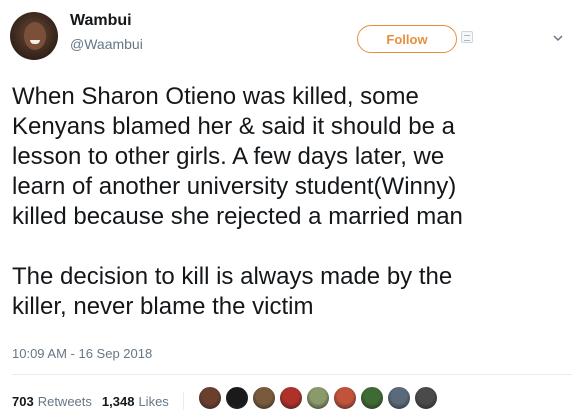 The width and height of the screenshot is (584, 410). What do you see at coordinates (64, 401) in the screenshot?
I see `retweets-label: Retweets` at bounding box center [64, 401].